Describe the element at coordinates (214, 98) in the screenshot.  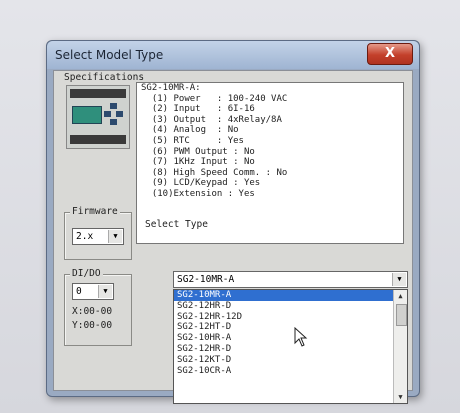
I see `spec-line: (1) Power : 100-240 VAC` at that location.